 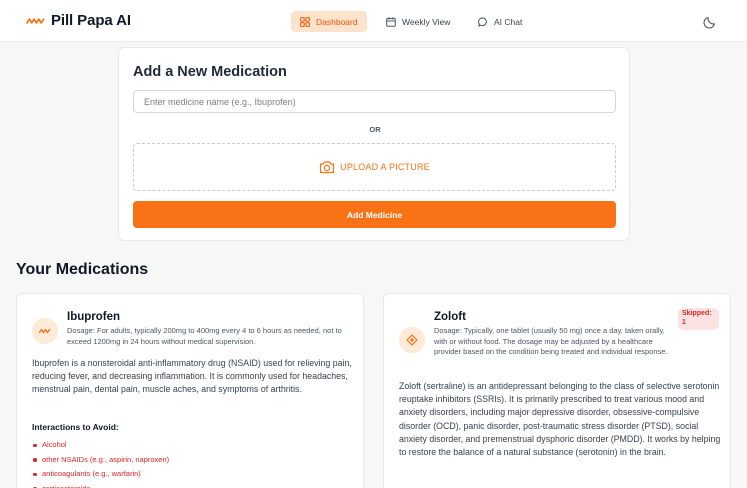 I want to click on moon-icon, so click(x=711, y=21).